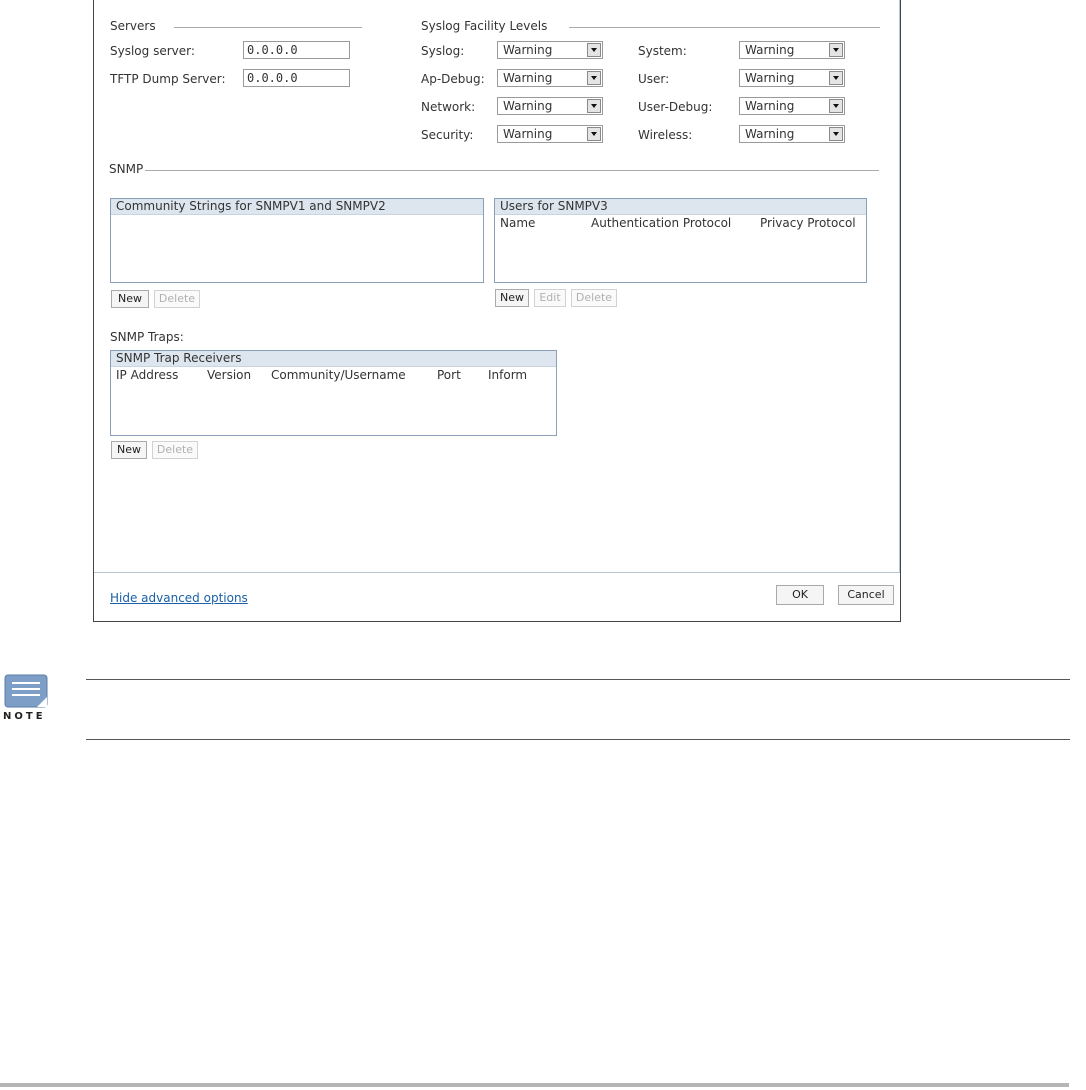  Describe the element at coordinates (578, 739) in the screenshot. I see `note-bottom-rule` at that location.